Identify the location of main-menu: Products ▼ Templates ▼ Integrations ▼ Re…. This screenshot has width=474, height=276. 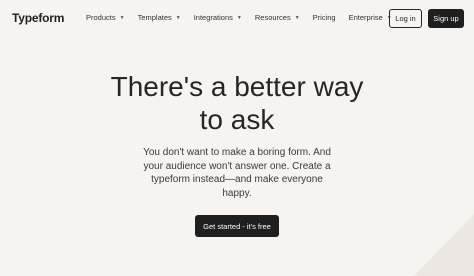
(239, 17).